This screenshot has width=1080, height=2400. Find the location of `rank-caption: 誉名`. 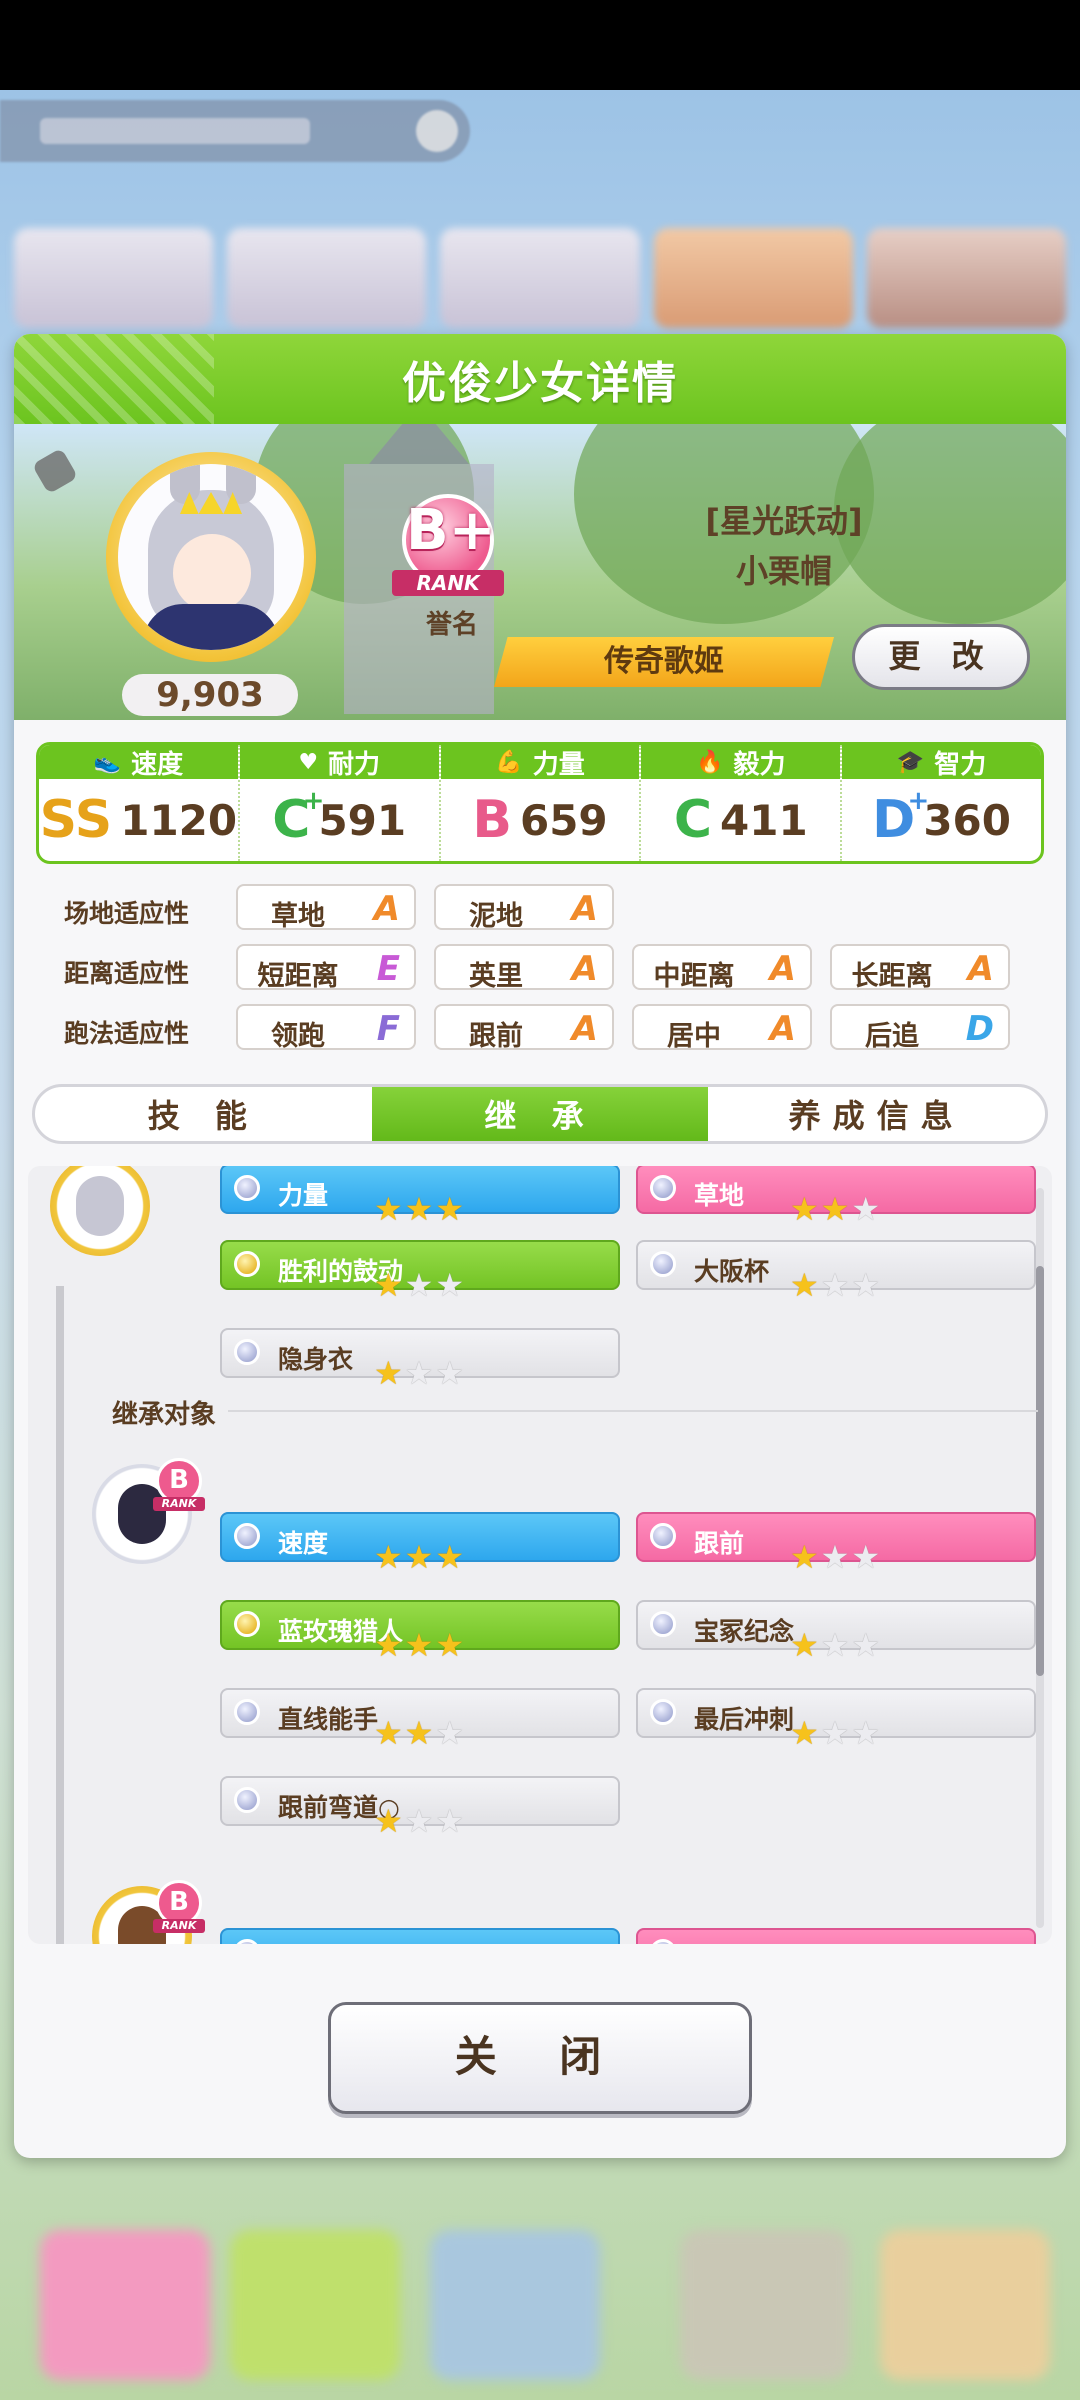

rank-caption: 誉名 is located at coordinates (452, 625).